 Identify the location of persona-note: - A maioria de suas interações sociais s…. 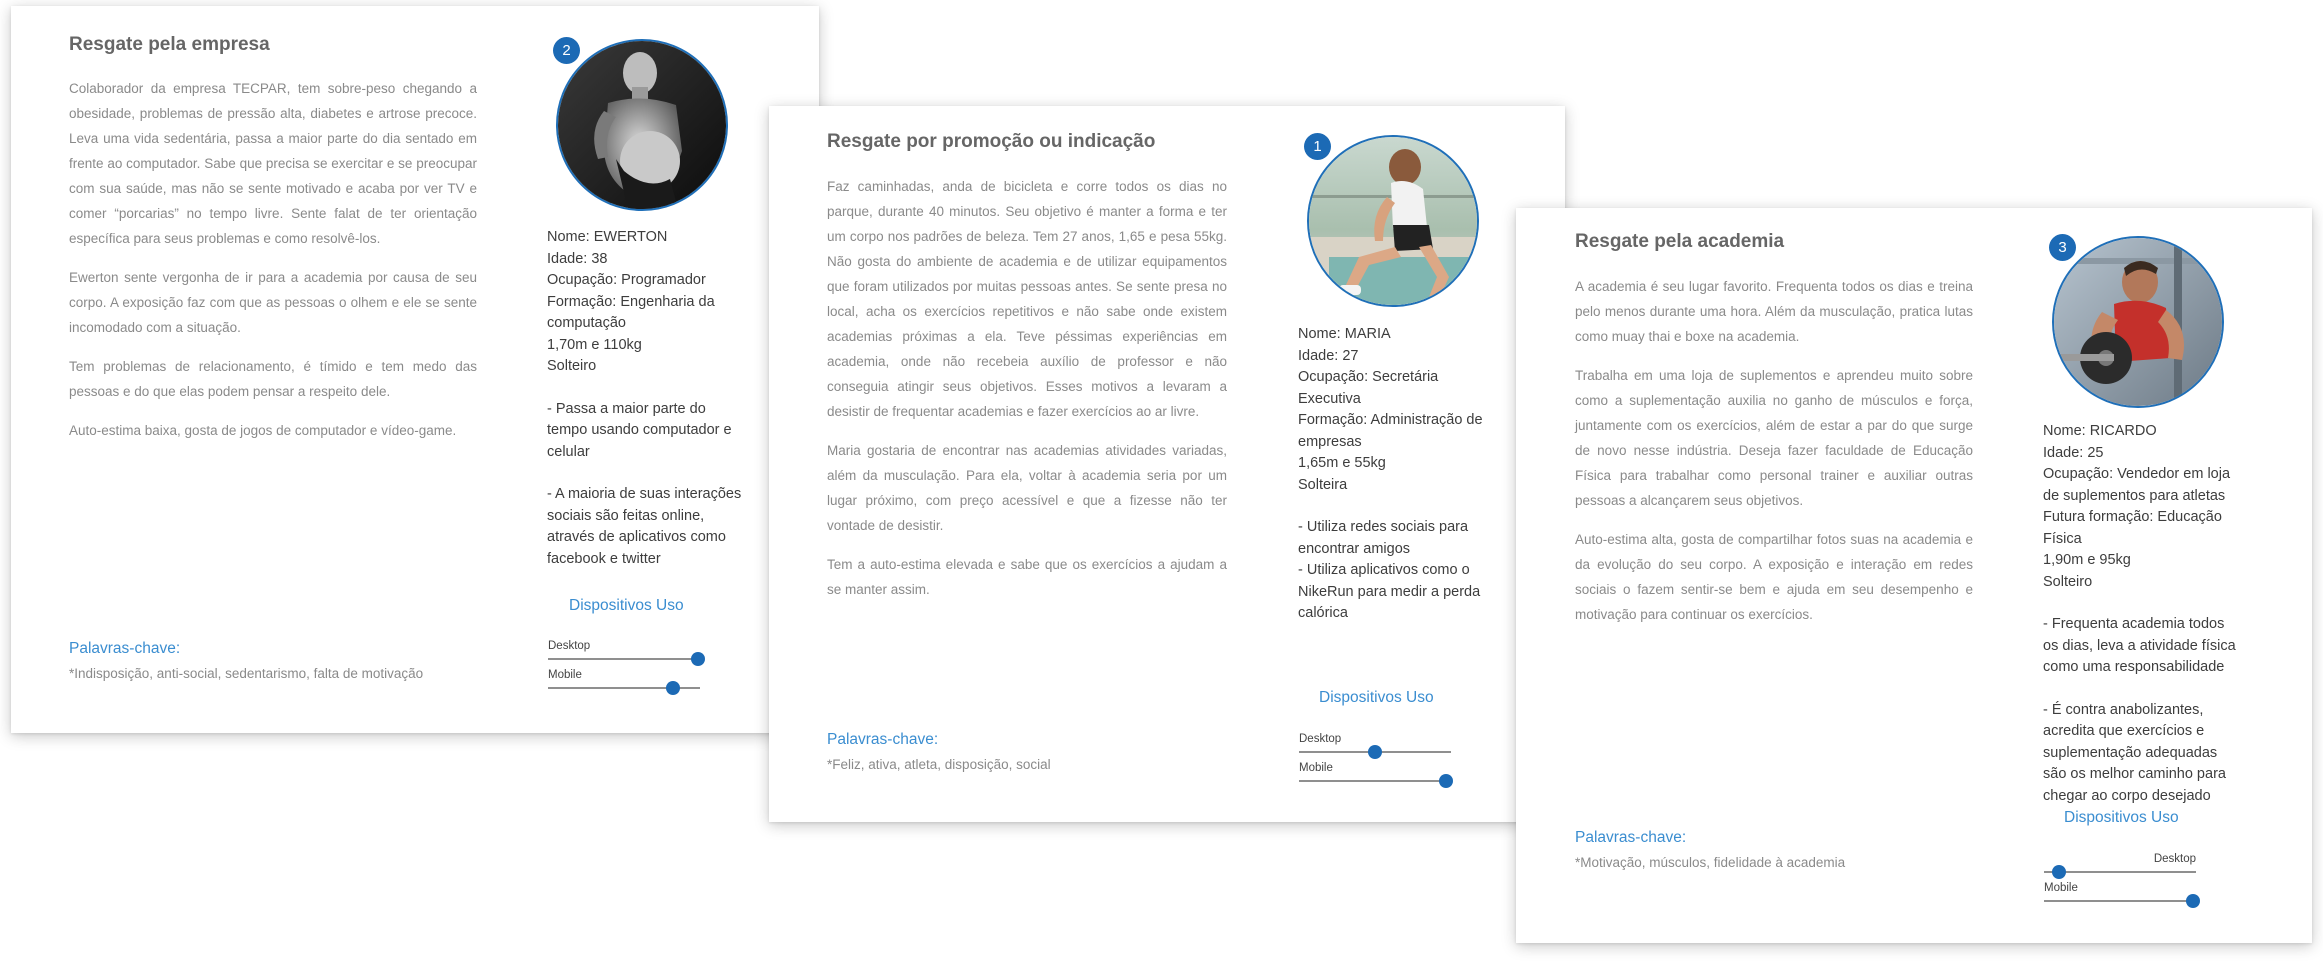
(644, 526).